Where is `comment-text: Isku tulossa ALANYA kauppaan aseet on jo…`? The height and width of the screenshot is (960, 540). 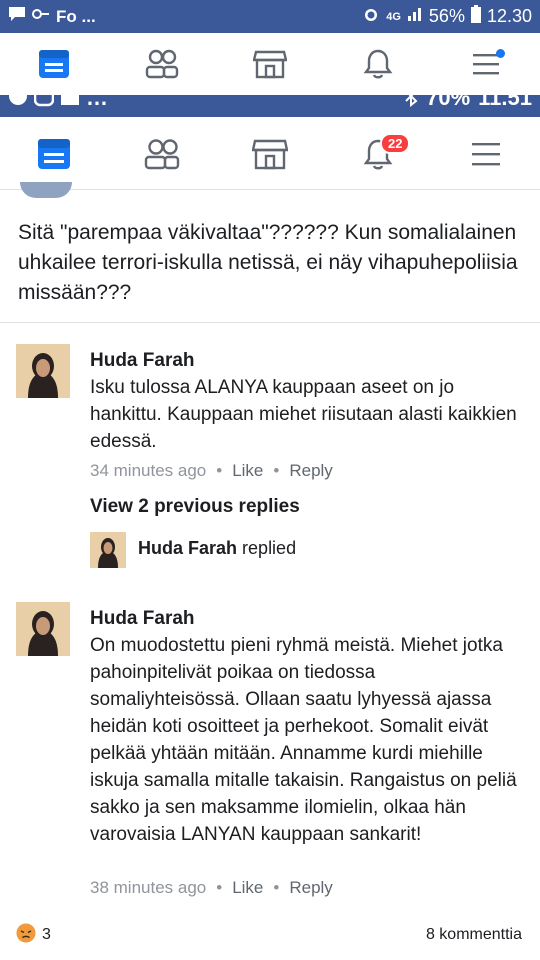
comment-text: Isku tulossa ALANYA kauppaan aseet on jo… is located at coordinates (303, 414).